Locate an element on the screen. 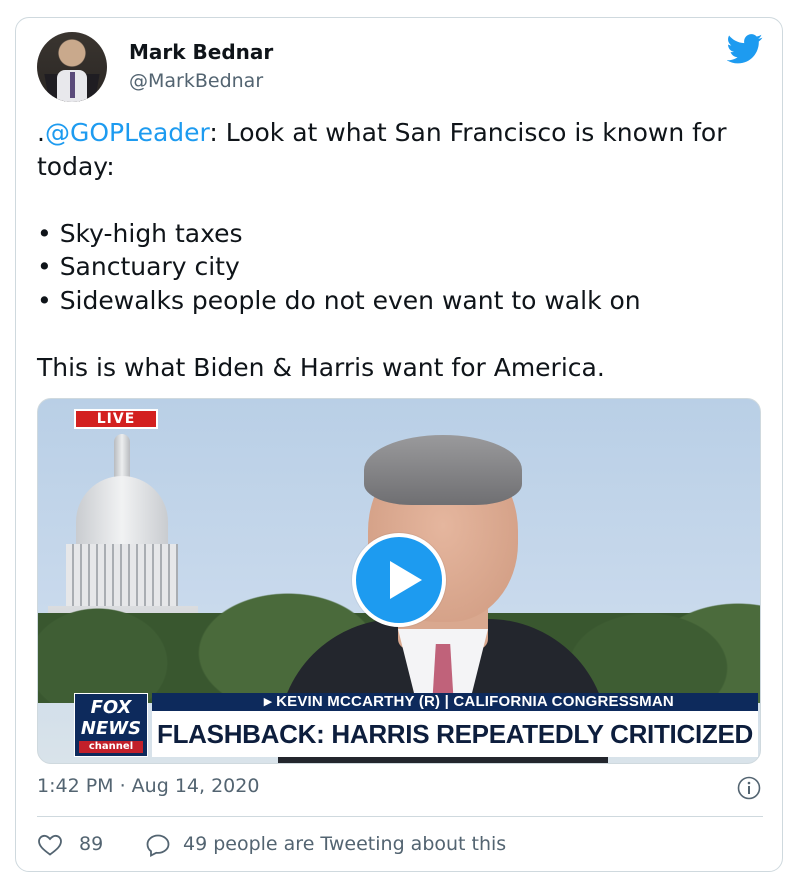  play-icon is located at coordinates (399, 580).